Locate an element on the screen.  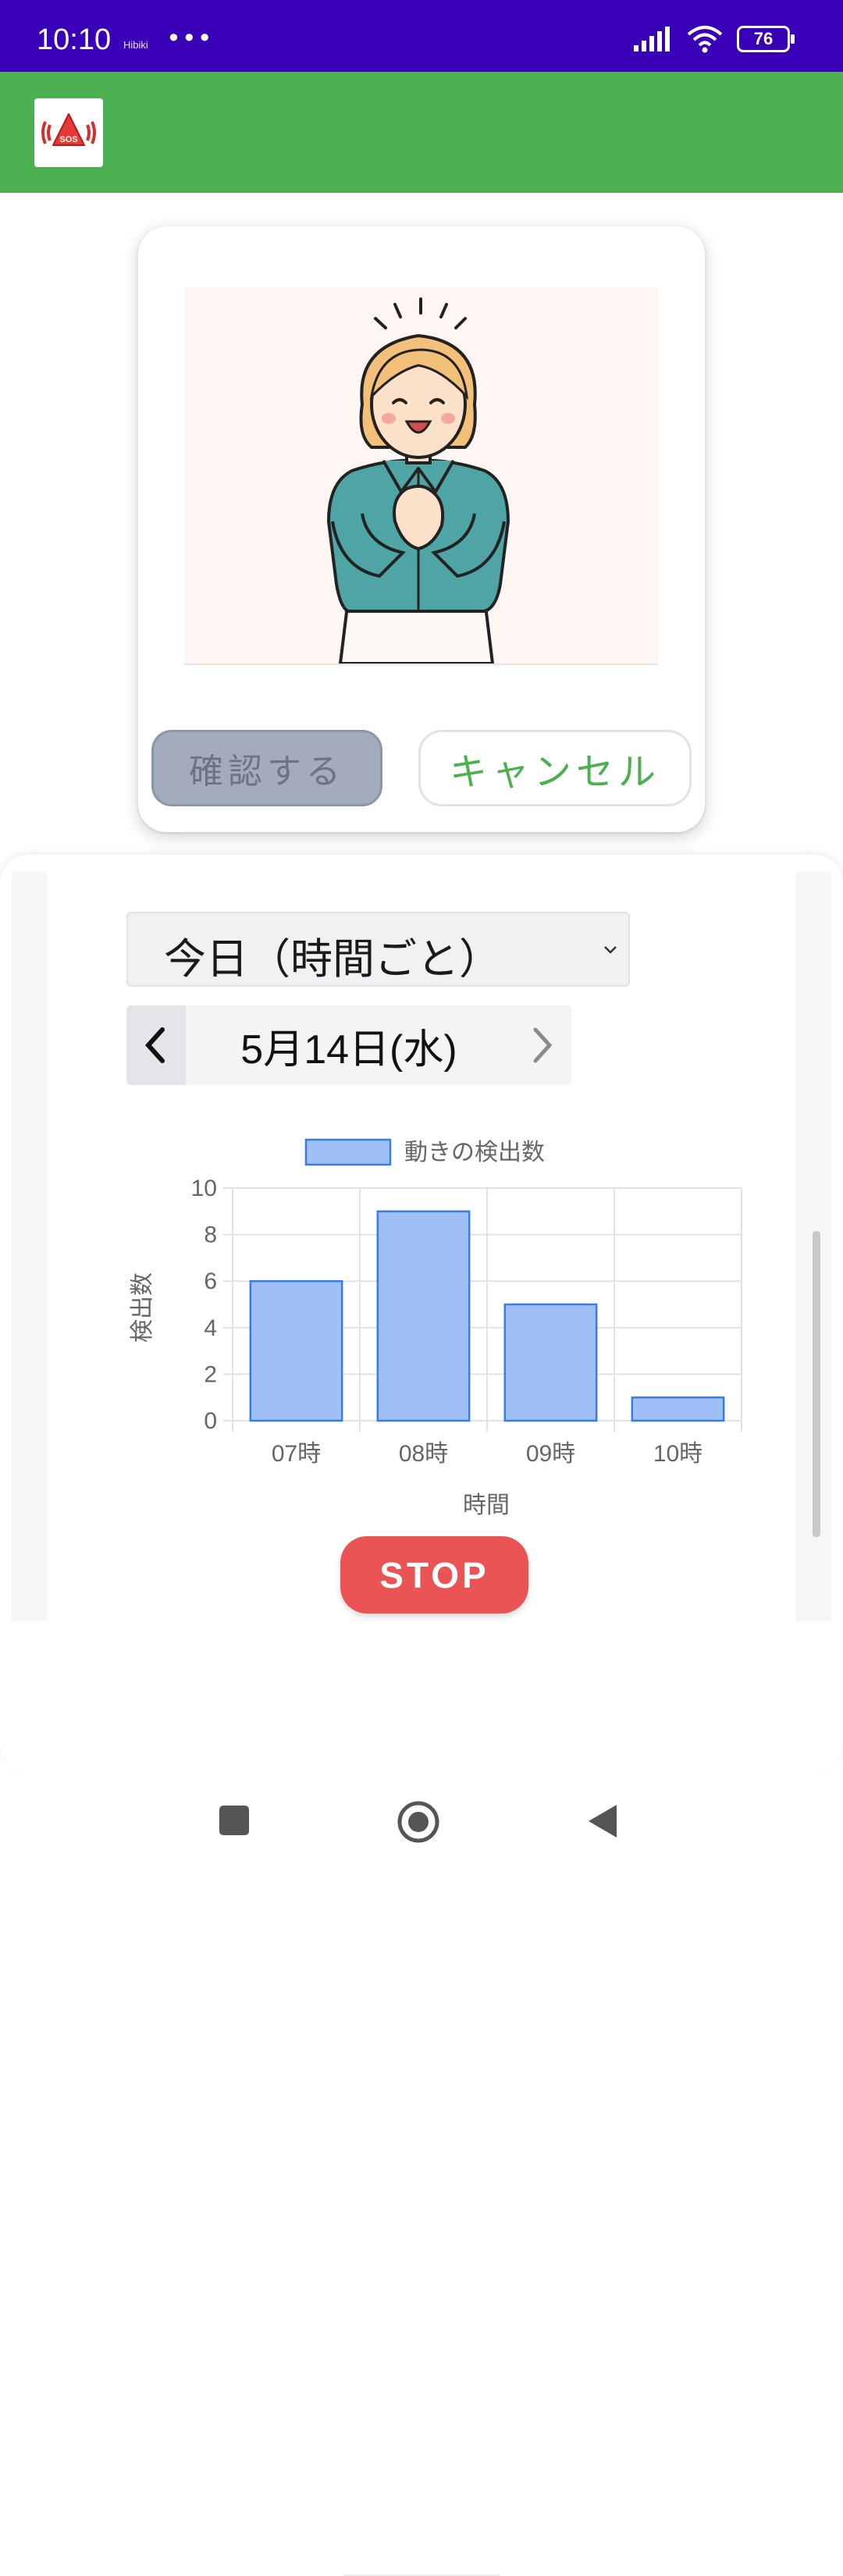
battery-level: 76 is located at coordinates (763, 38).